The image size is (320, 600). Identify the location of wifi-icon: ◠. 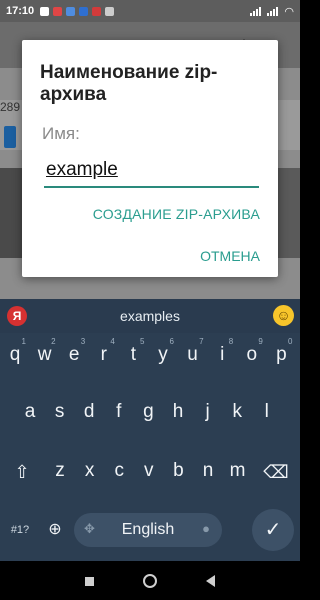
(289, 11).